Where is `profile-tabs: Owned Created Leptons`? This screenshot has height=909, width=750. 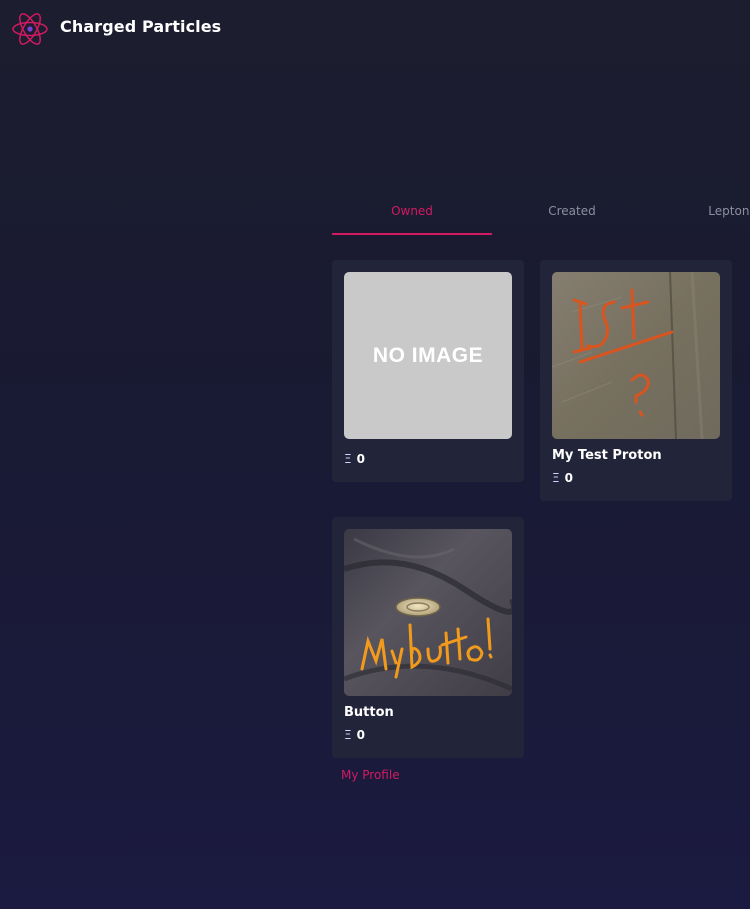
profile-tabs: Owned Created Leptons is located at coordinates (541, 216).